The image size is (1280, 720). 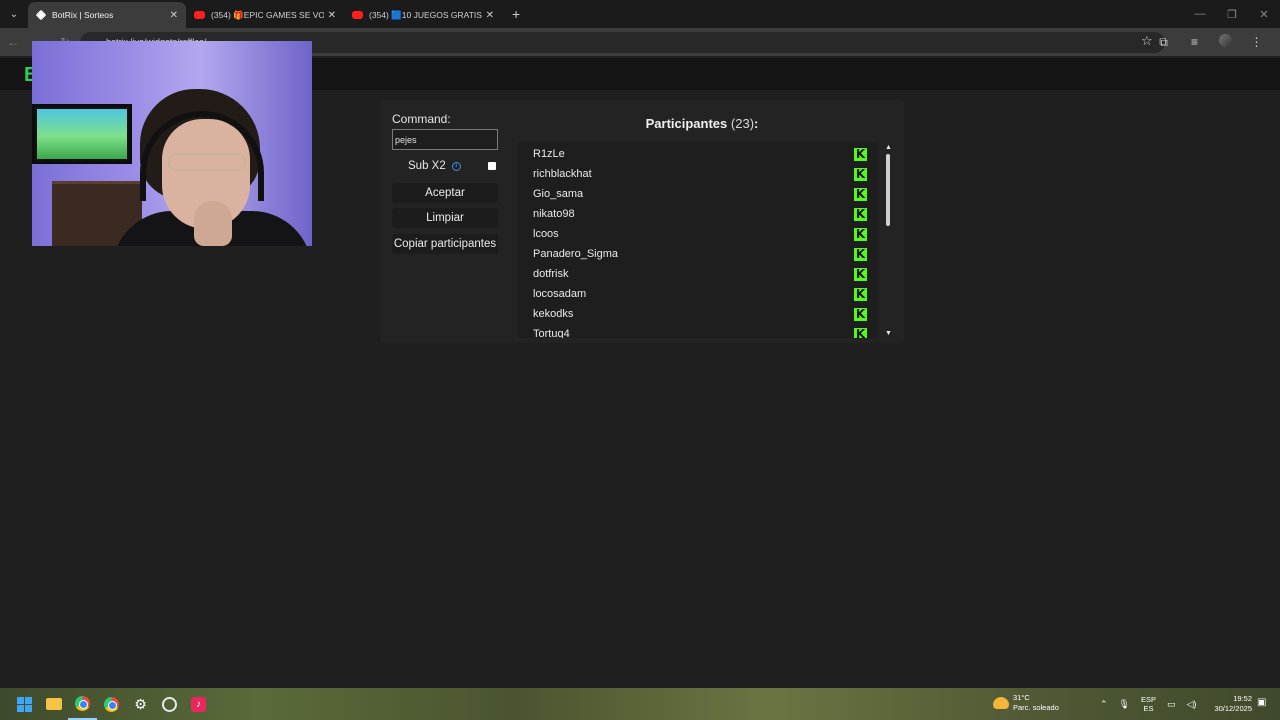 I want to click on notifications-icon: ▣, so click(x=1261, y=702).